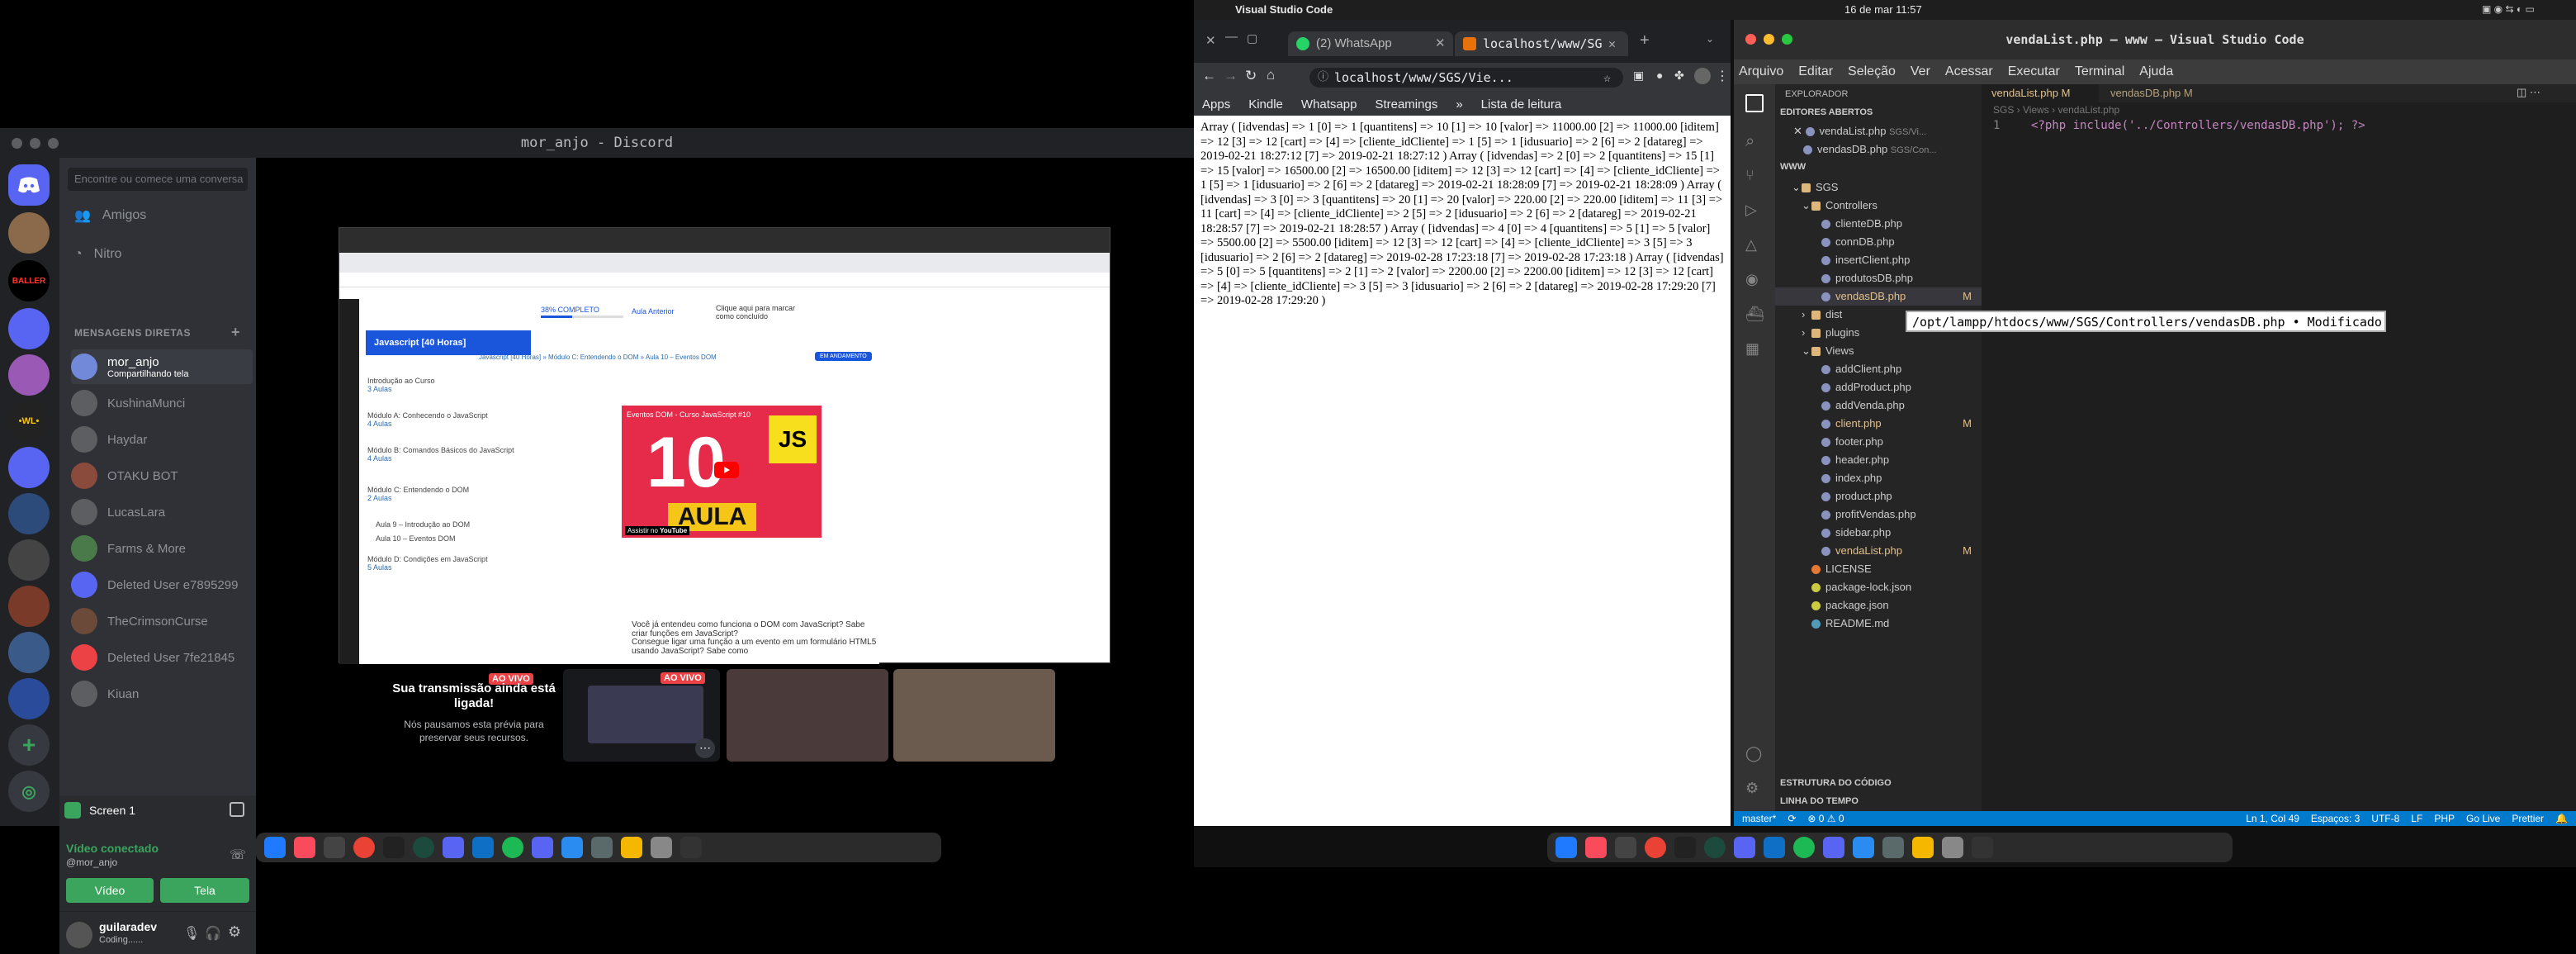 This screenshot has width=2576, height=954. I want to click on menu-item: Arquivo, so click(1761, 71).